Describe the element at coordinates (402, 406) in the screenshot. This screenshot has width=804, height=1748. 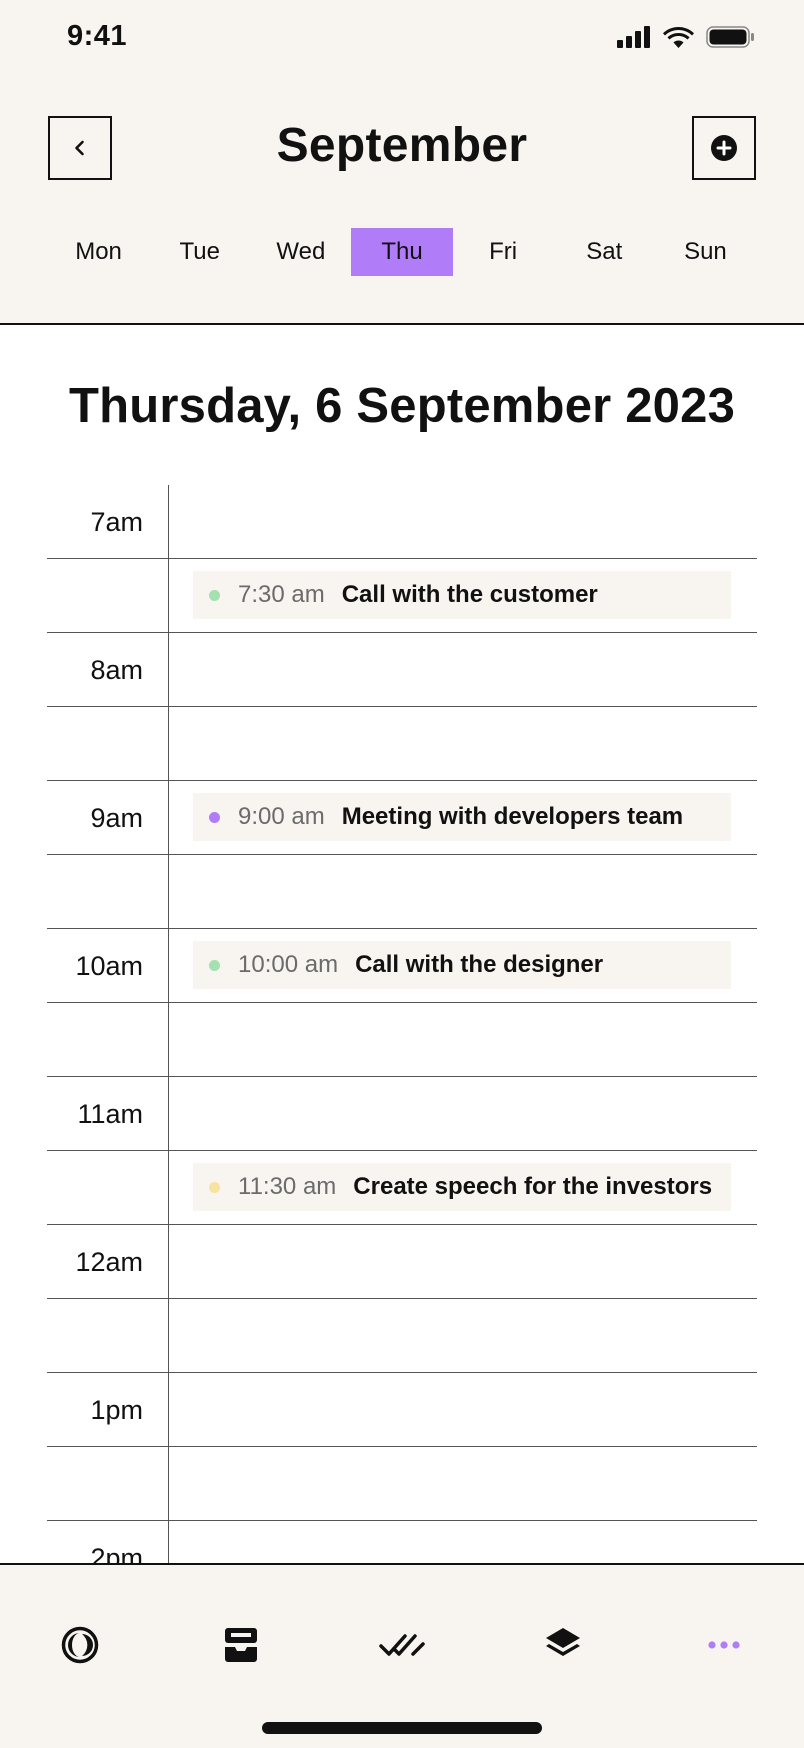
I see `day-title: Thursday, 6 September 2023` at that location.